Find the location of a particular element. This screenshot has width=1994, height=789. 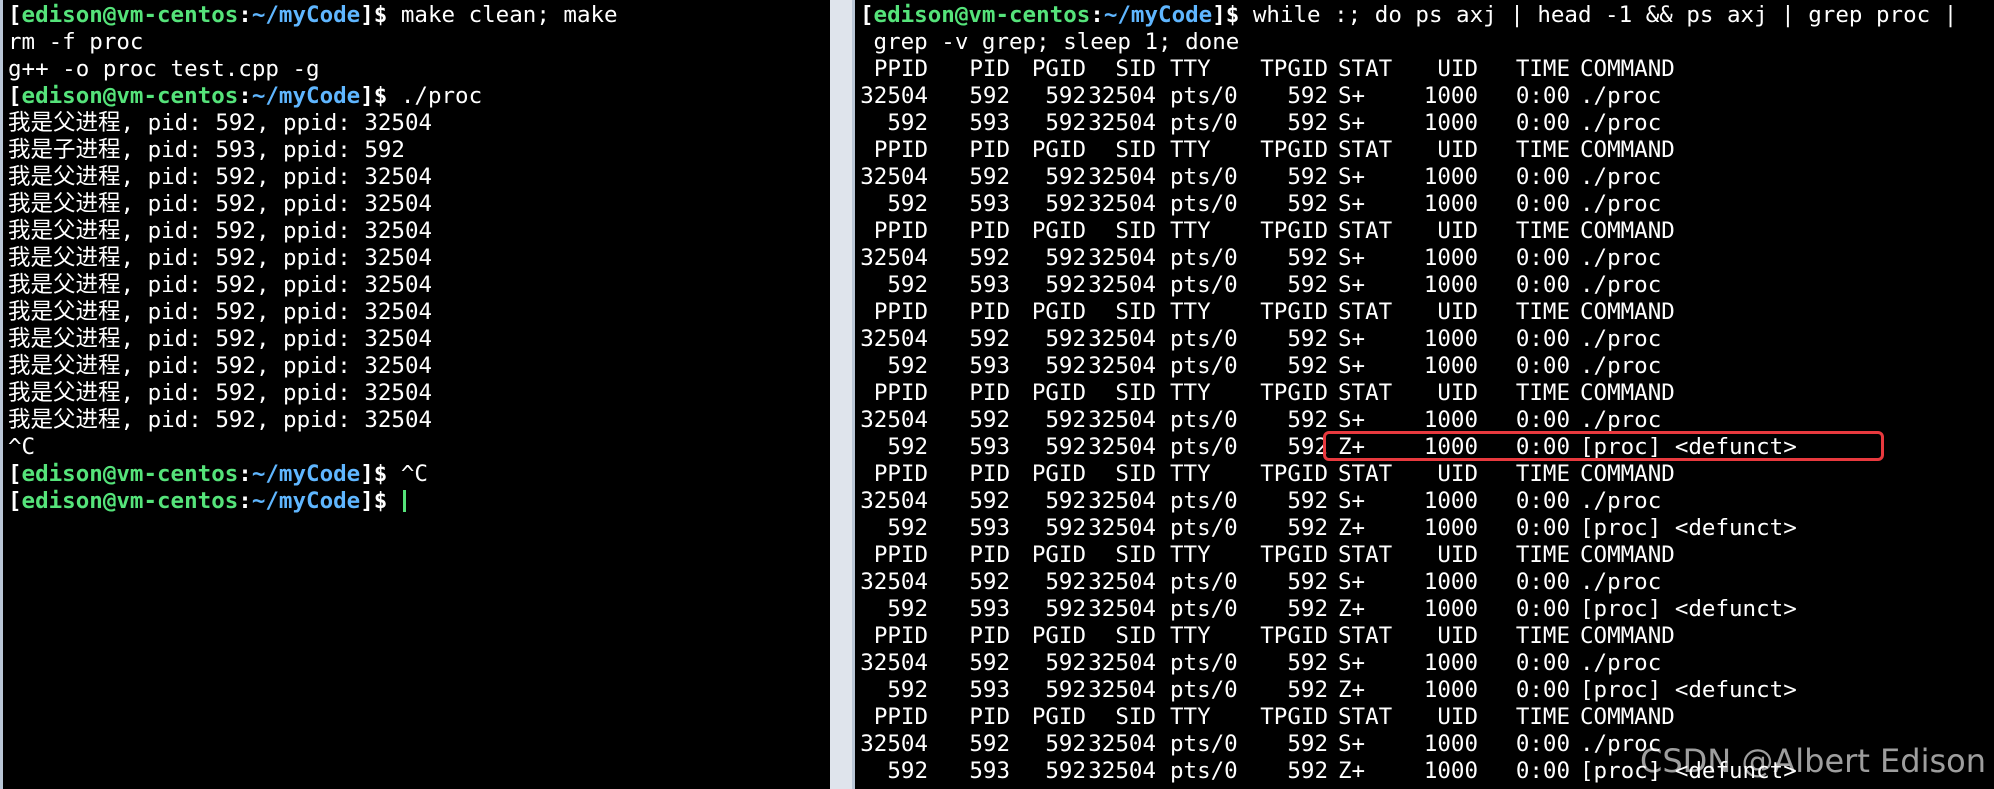

prompt-bracket-open: [ is located at coordinates (15, 15).